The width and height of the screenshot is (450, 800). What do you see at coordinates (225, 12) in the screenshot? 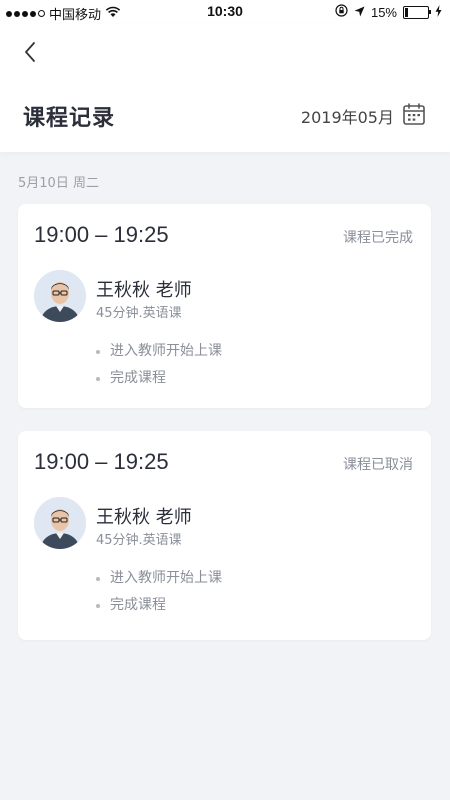
I see `status-bar: 中国移动 10:30 15%` at bounding box center [225, 12].